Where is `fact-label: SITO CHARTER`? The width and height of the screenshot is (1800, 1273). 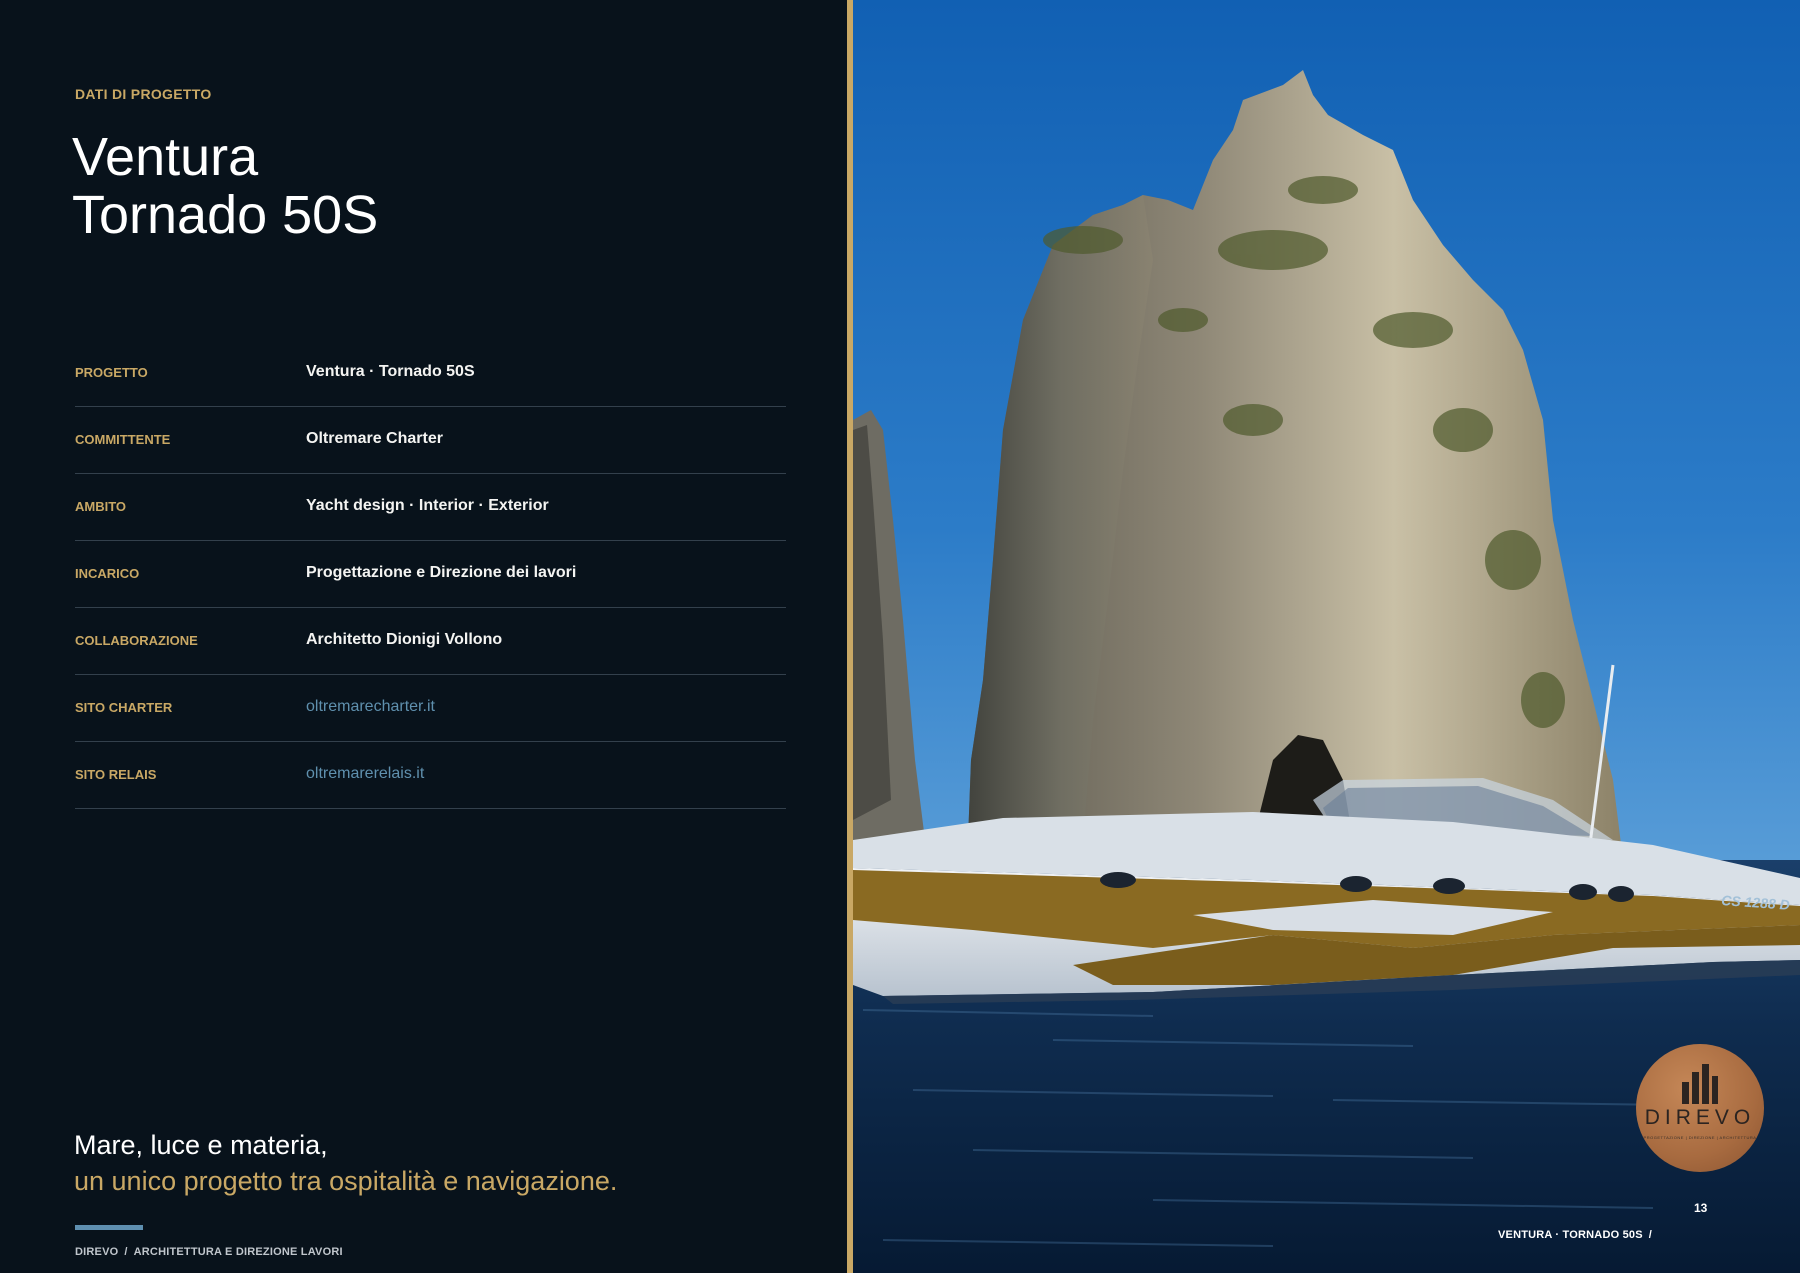
fact-label: SITO CHARTER is located at coordinates (124, 707).